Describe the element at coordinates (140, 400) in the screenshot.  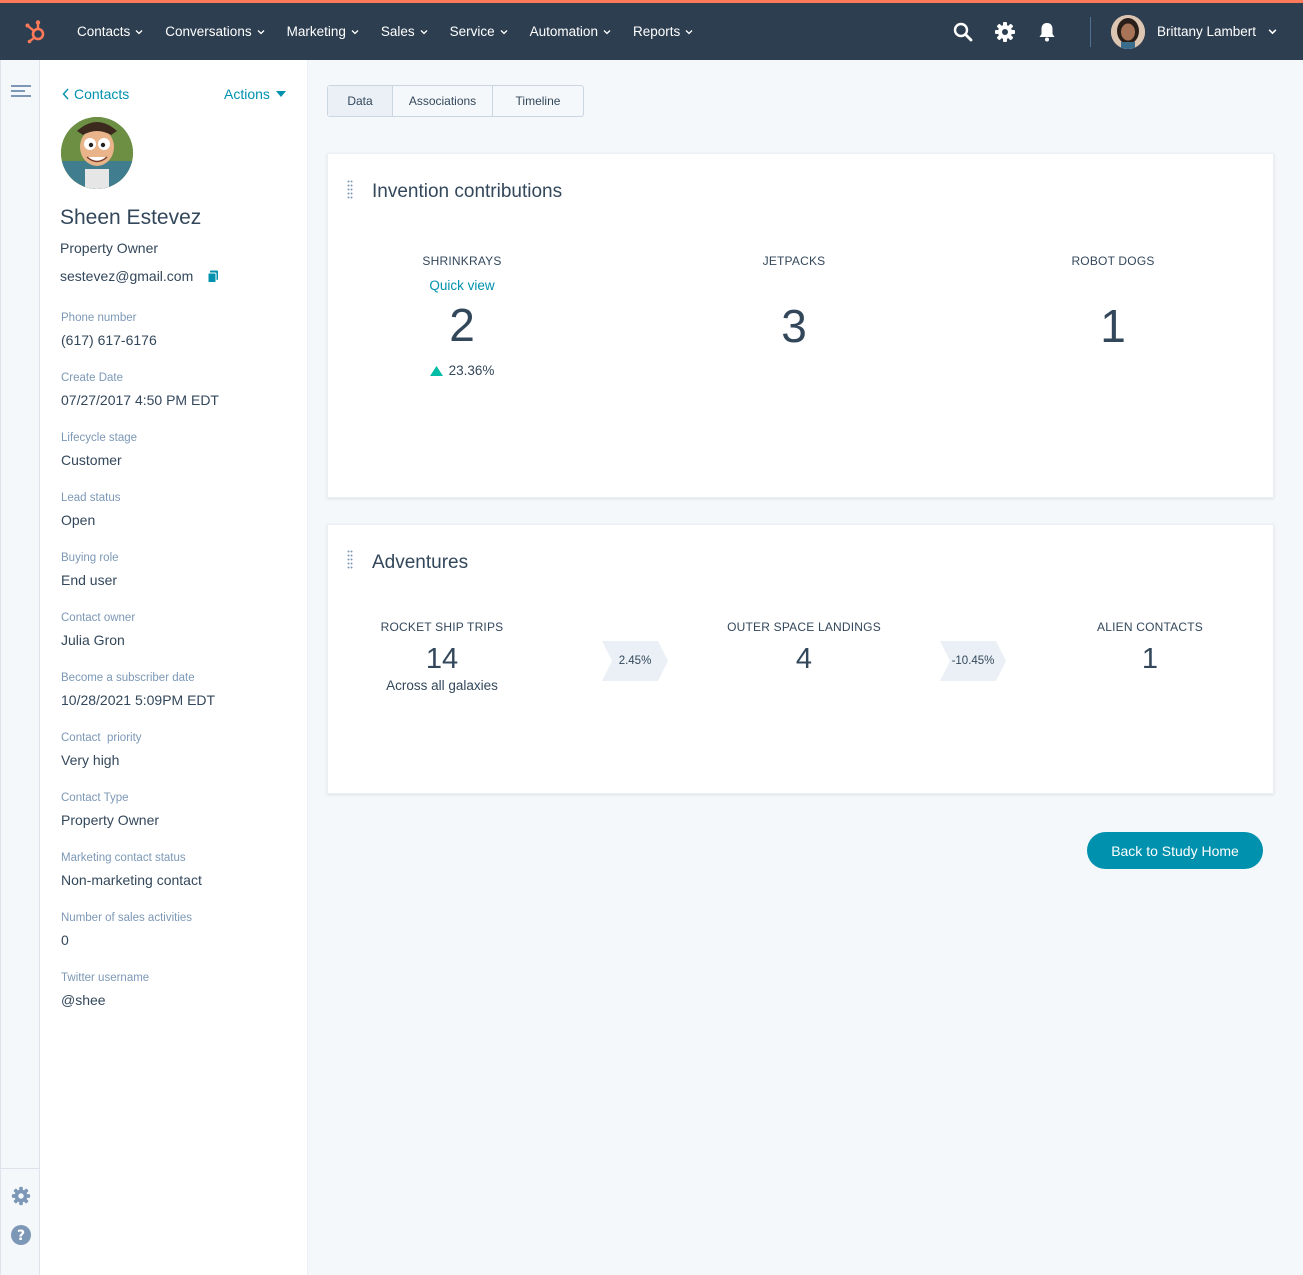
I see `property-value: 07/27/2017 4:50 PM EDT` at that location.